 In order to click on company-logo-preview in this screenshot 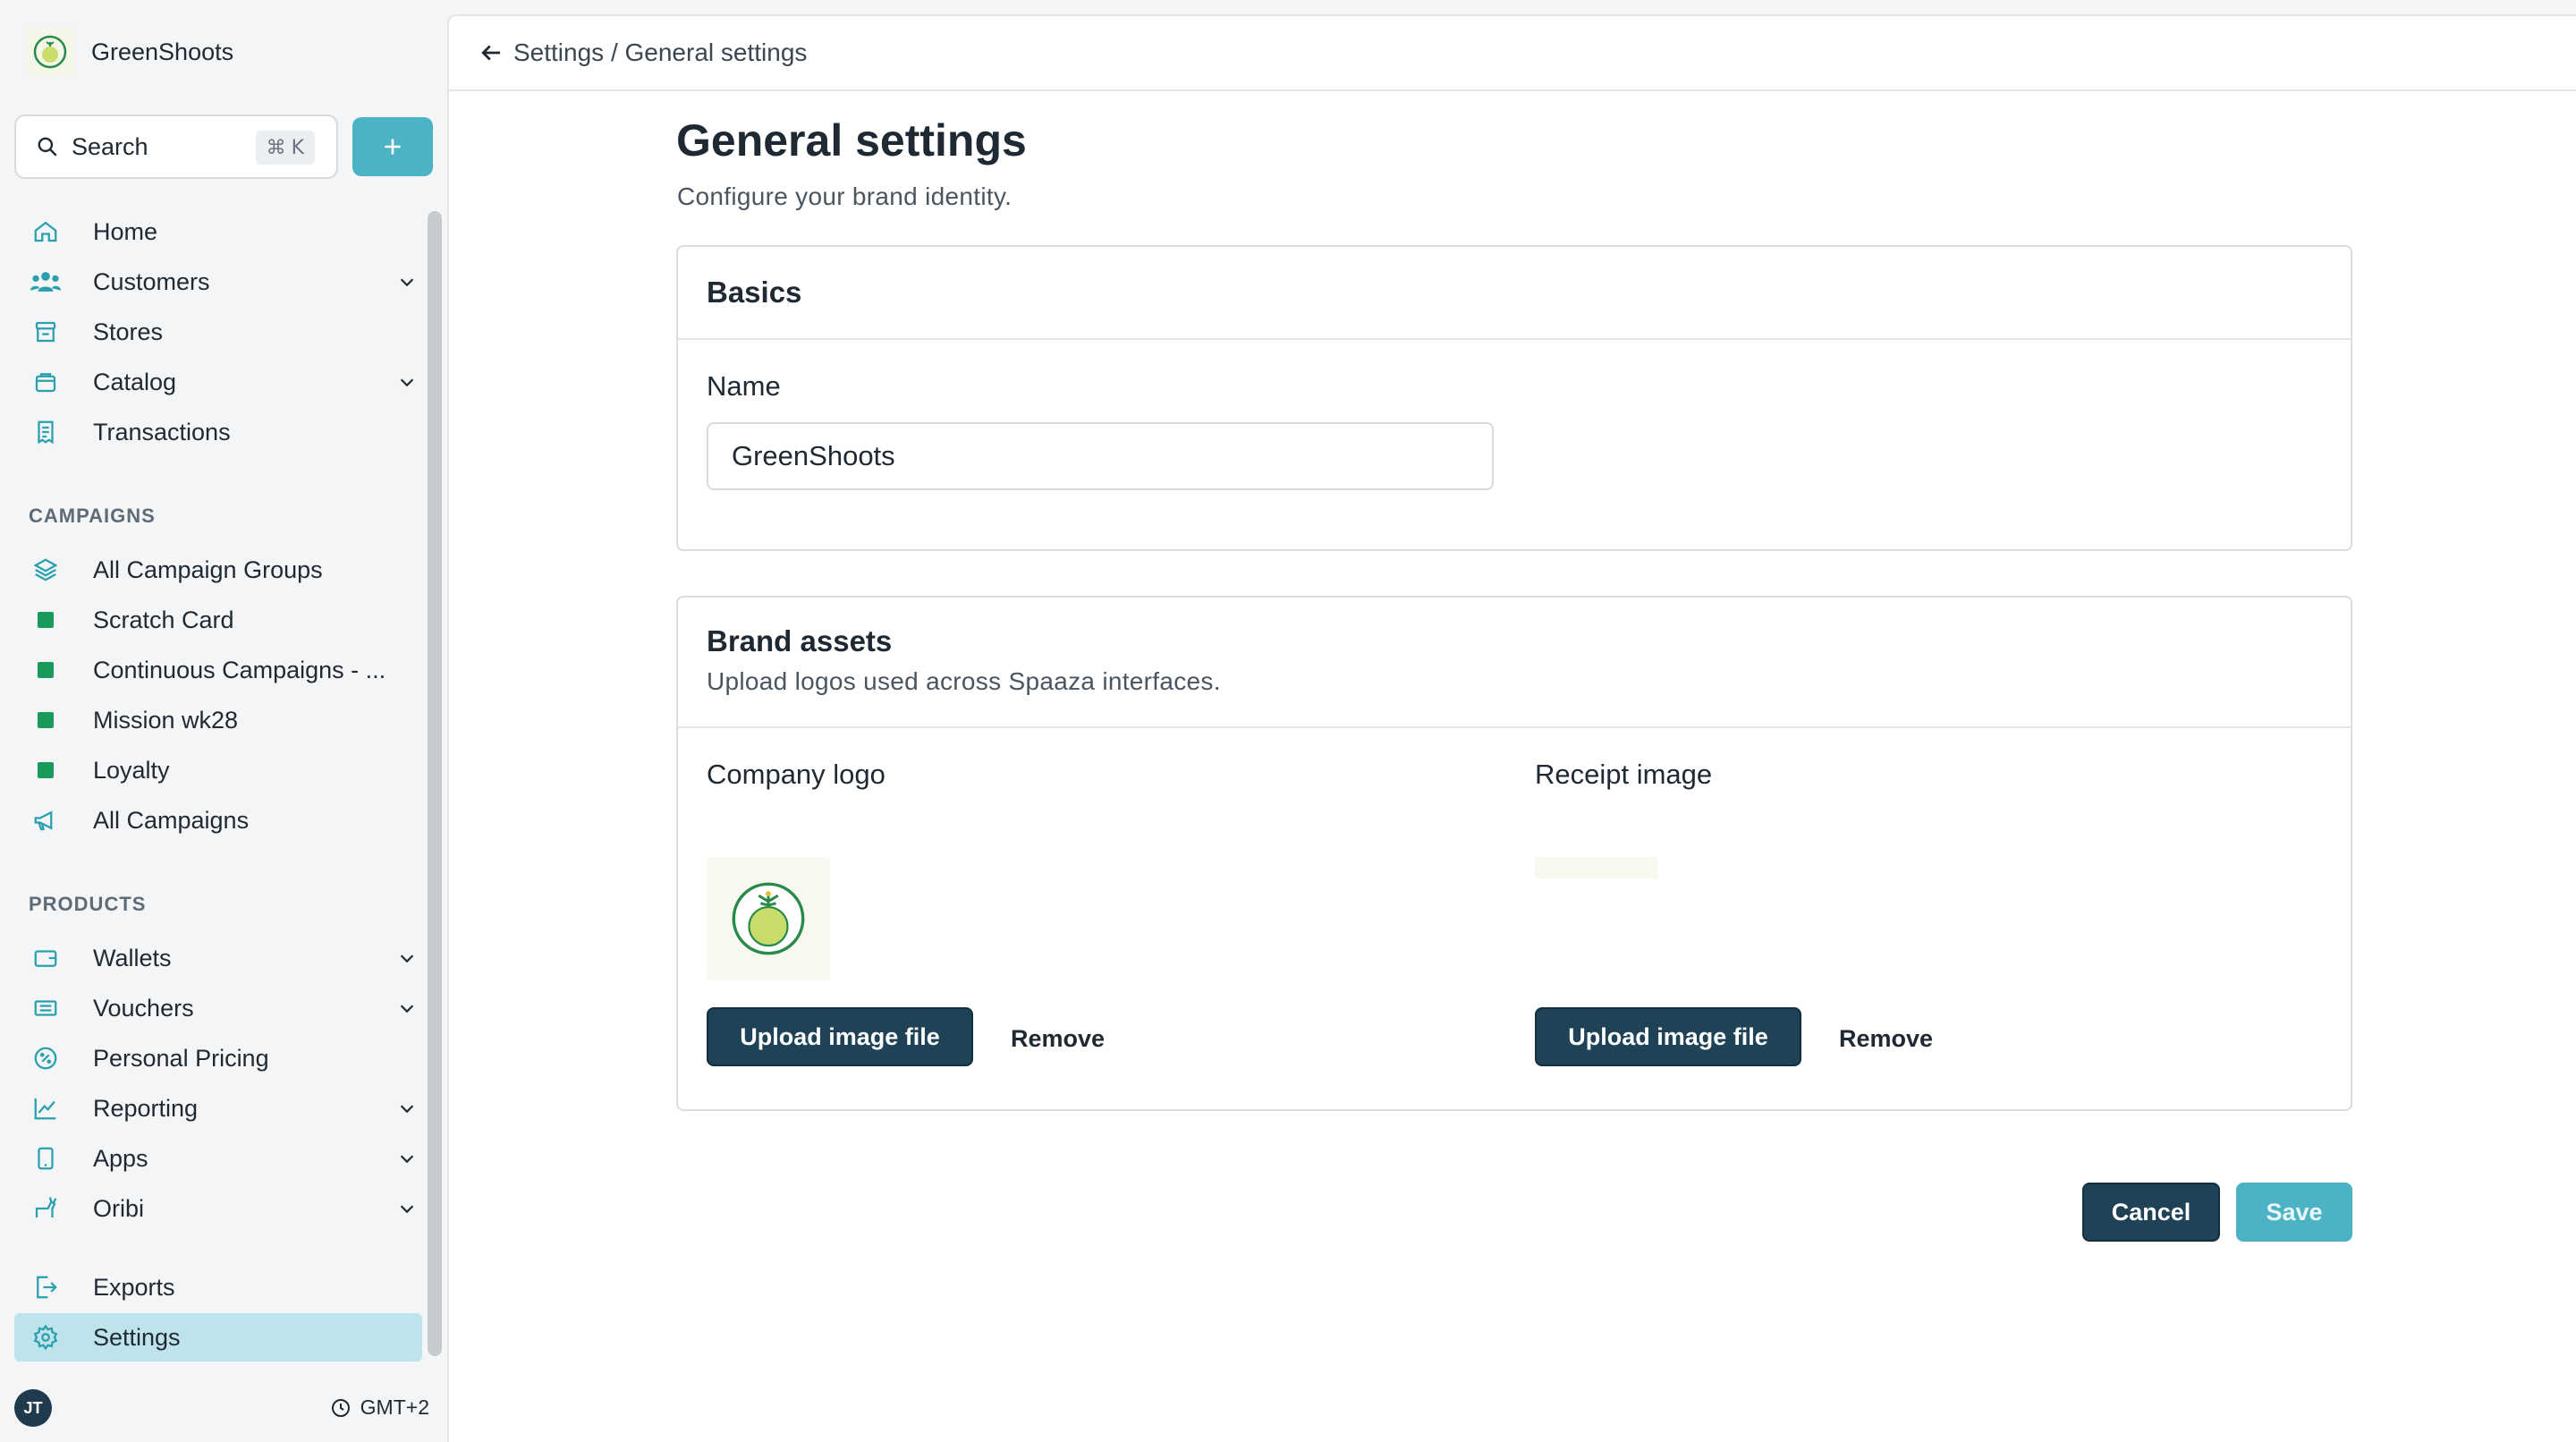, I will do `click(768, 918)`.